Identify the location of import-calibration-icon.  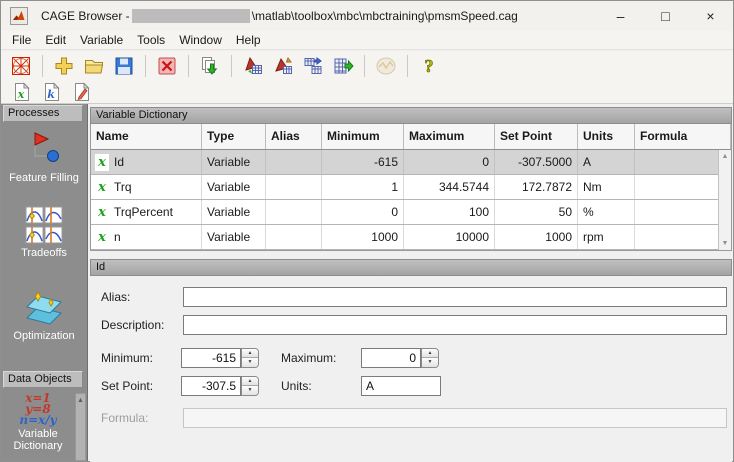
(253, 66).